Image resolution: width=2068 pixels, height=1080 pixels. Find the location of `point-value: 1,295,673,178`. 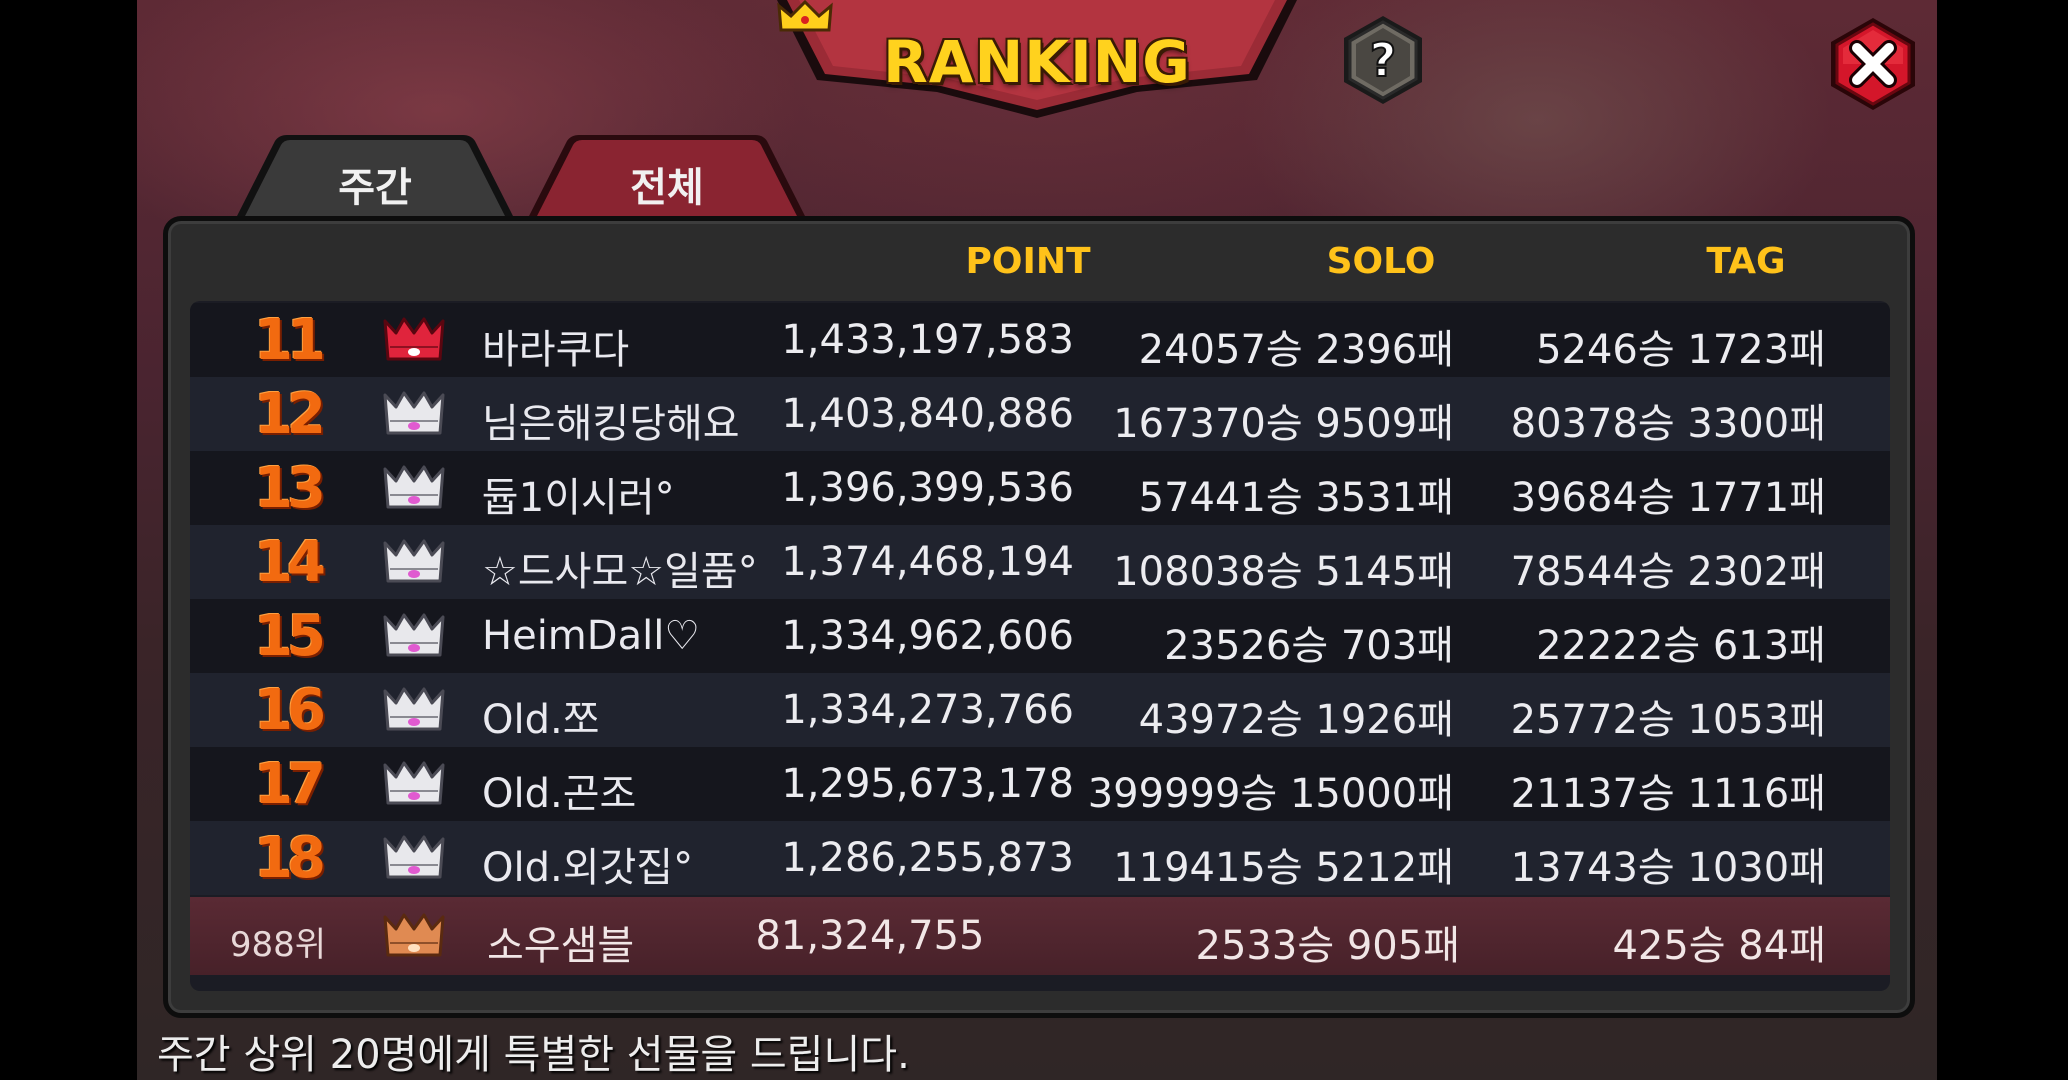

point-value: 1,295,673,178 is located at coordinates (927, 784).